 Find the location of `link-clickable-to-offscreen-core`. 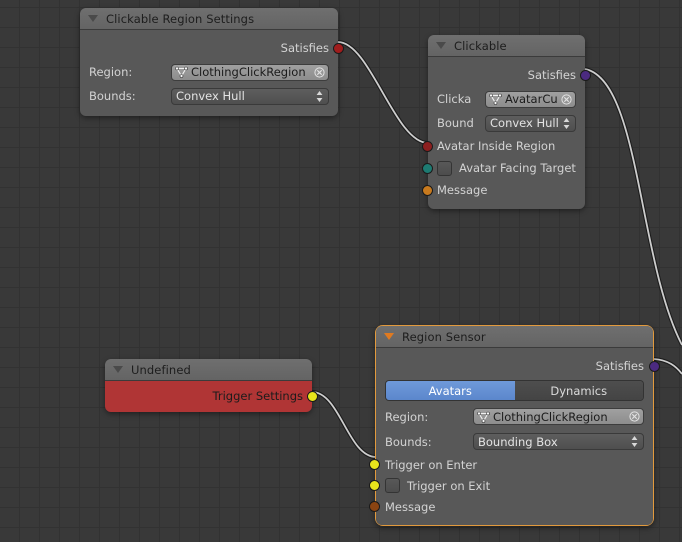

link-clickable-to-offscreen-core is located at coordinates (633, 207).